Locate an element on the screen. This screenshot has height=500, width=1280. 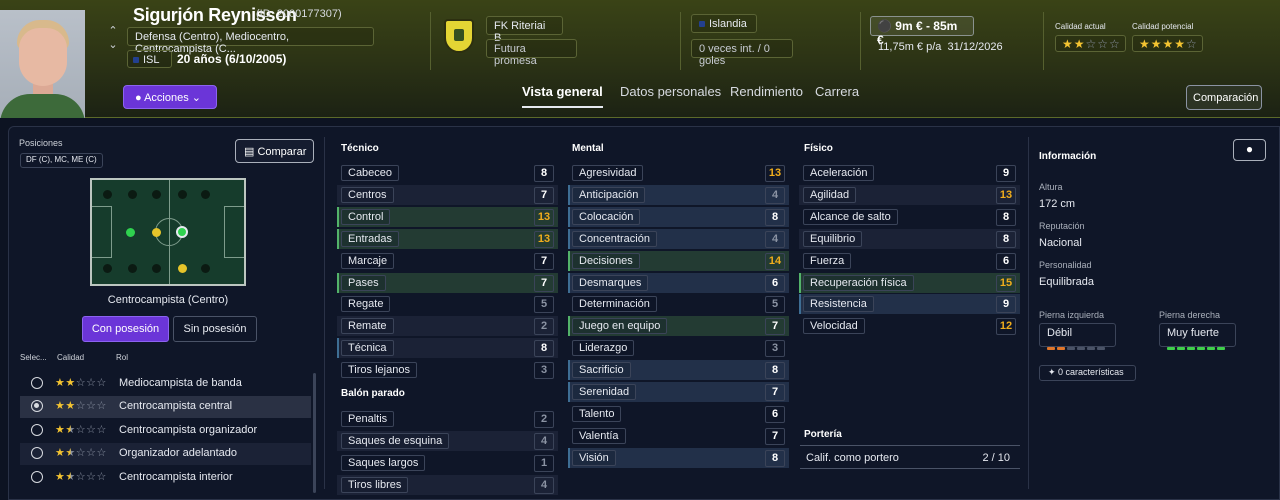
attribute-name: Talento is located at coordinates (597, 413).